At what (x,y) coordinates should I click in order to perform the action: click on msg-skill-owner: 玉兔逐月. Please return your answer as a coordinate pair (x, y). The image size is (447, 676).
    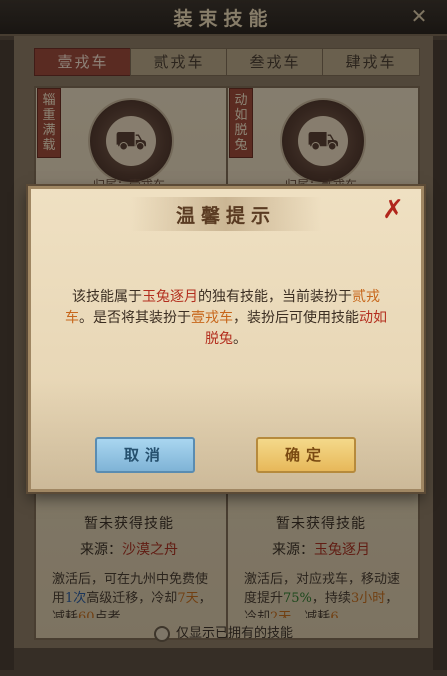
    Looking at the image, I should click on (170, 297).